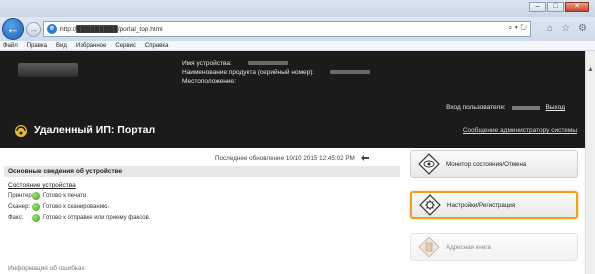  Describe the element at coordinates (486, 164) in the screenshot. I see `panel-label: Монитор состояния/Отмена` at that location.